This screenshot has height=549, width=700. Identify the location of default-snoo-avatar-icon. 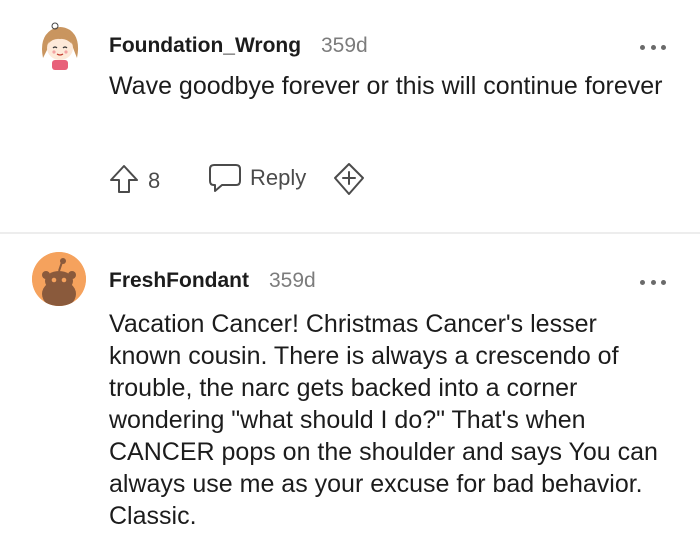
(59, 279).